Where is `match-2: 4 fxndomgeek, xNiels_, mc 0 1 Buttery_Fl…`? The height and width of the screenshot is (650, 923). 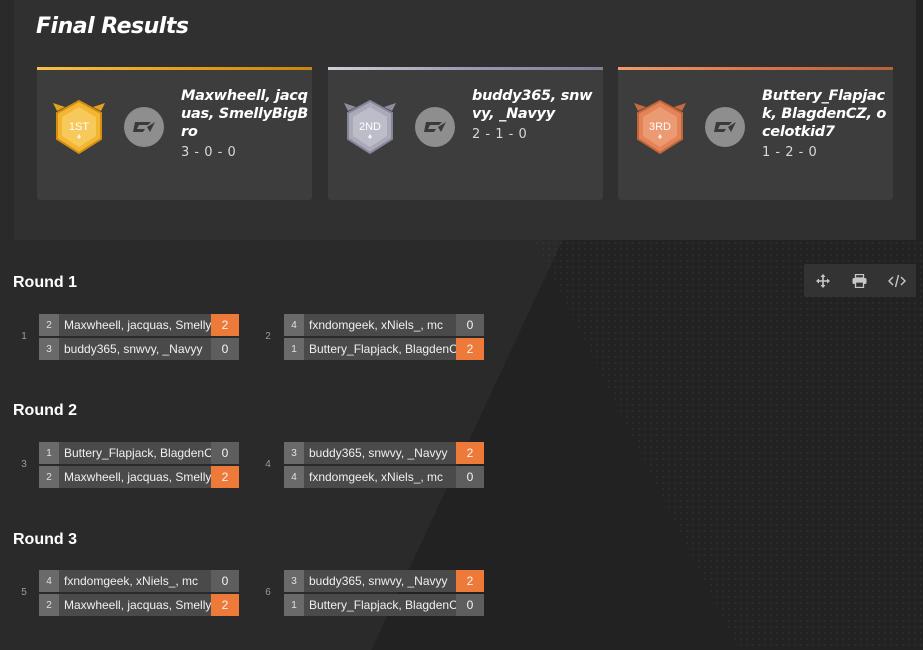
match-2: 4 fxndomgeek, xNiels_, mc 0 1 Buttery_Fl… is located at coordinates (384, 337).